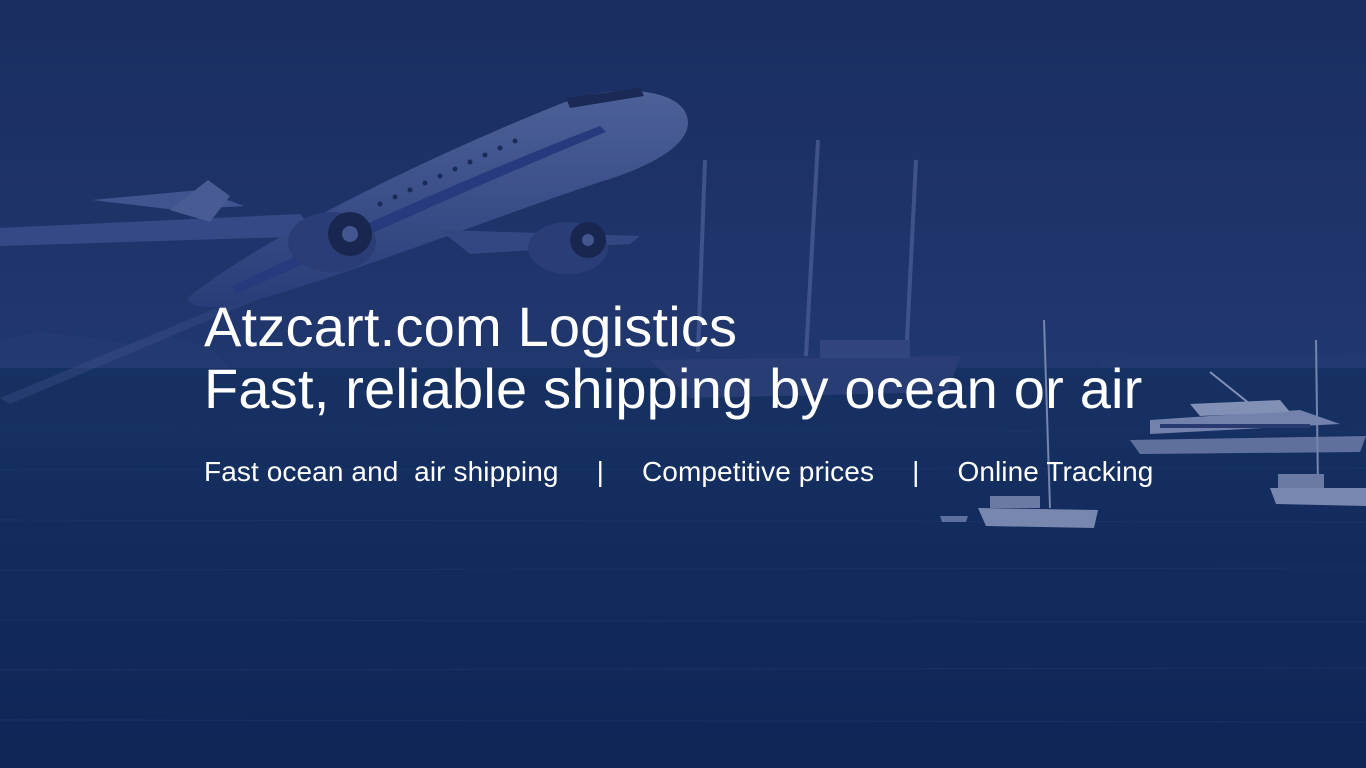 The height and width of the screenshot is (768, 1366). Describe the element at coordinates (1055, 471) in the screenshot. I see `feature-item-tracking: Online Tracking` at that location.